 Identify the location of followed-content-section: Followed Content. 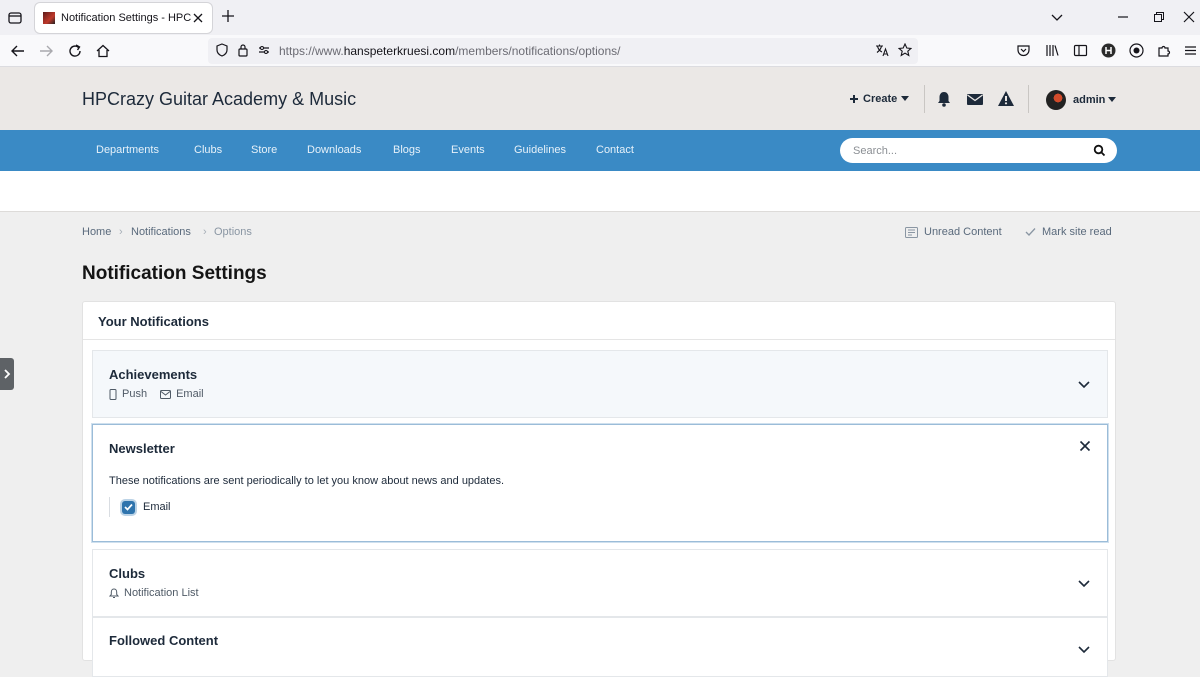
(600, 647).